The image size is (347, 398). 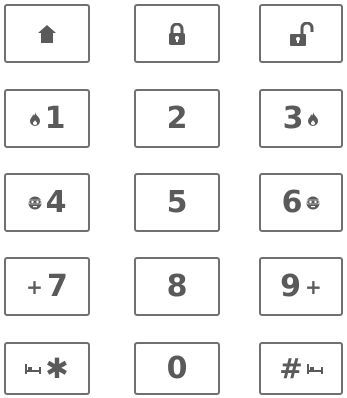 I want to click on home-icon, so click(x=47, y=34).